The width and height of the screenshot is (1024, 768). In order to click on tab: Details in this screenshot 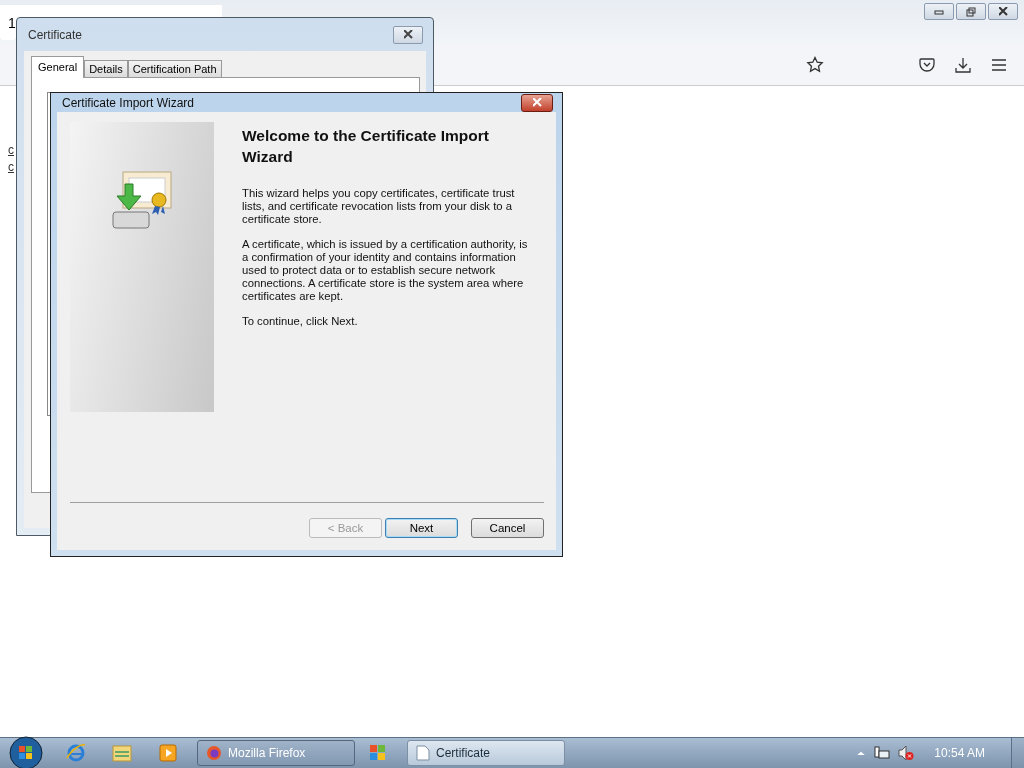, I will do `click(106, 68)`.